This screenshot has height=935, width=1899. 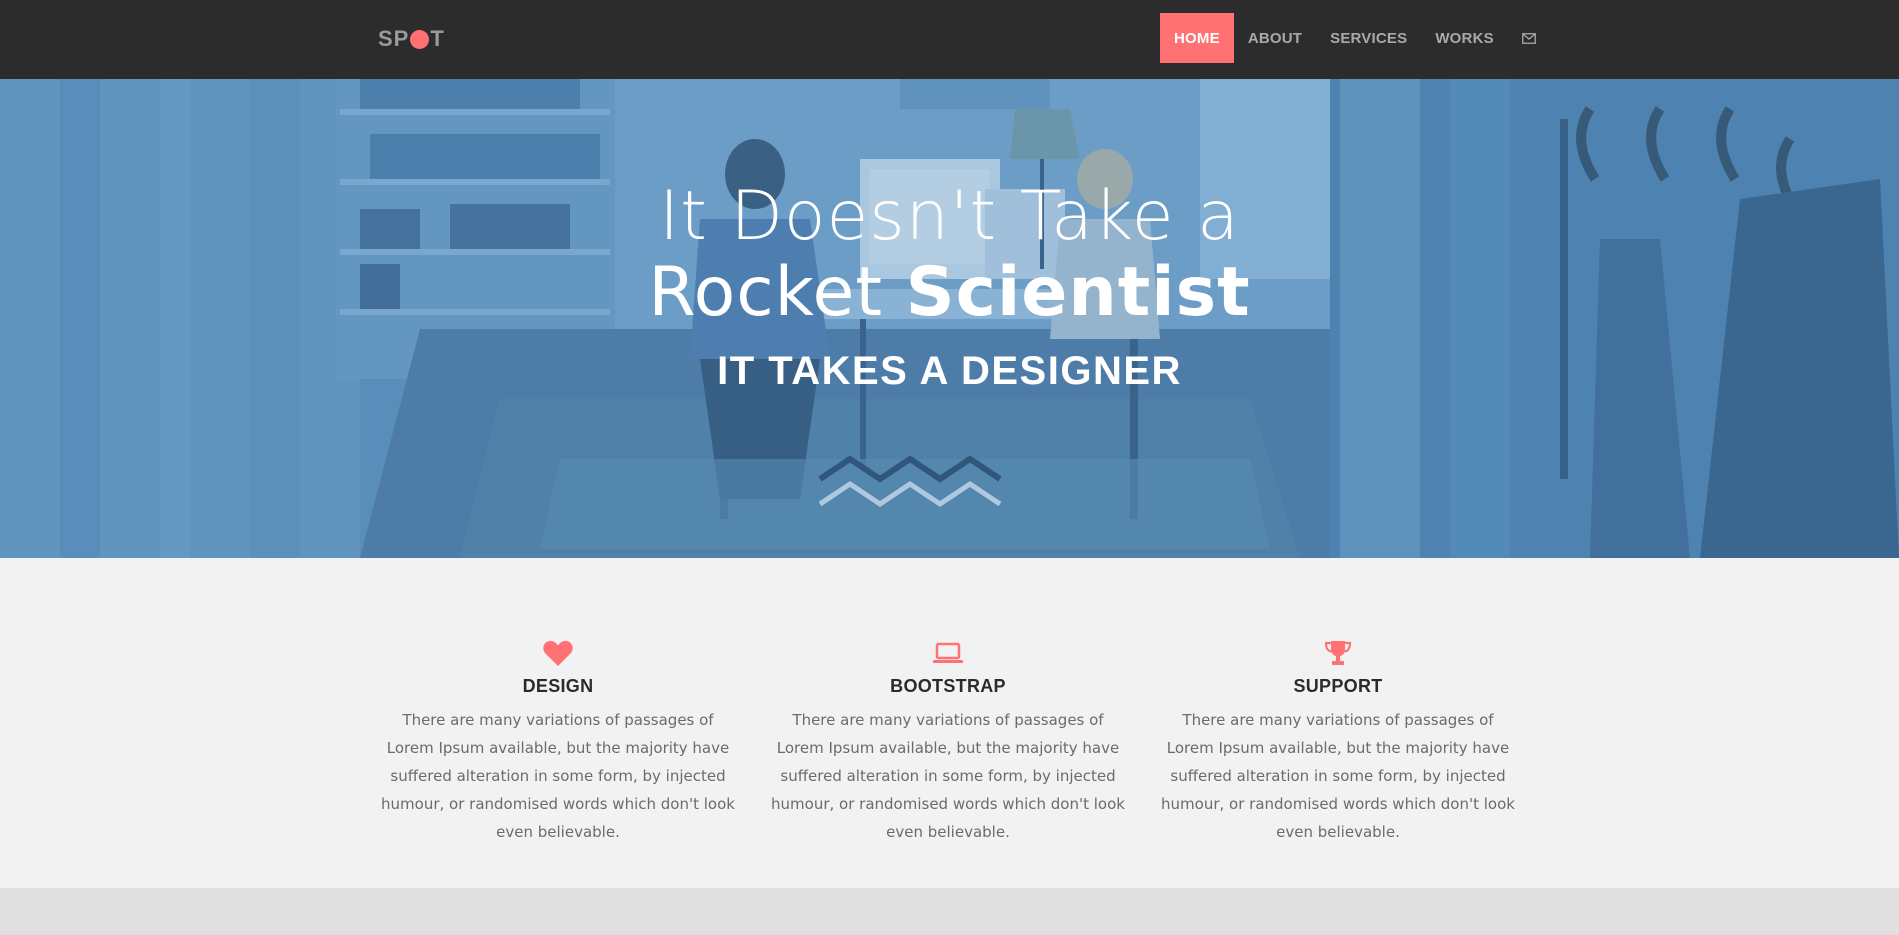 I want to click on hero-subtitle: IT TAKES A DESIGNER, so click(x=949, y=371).